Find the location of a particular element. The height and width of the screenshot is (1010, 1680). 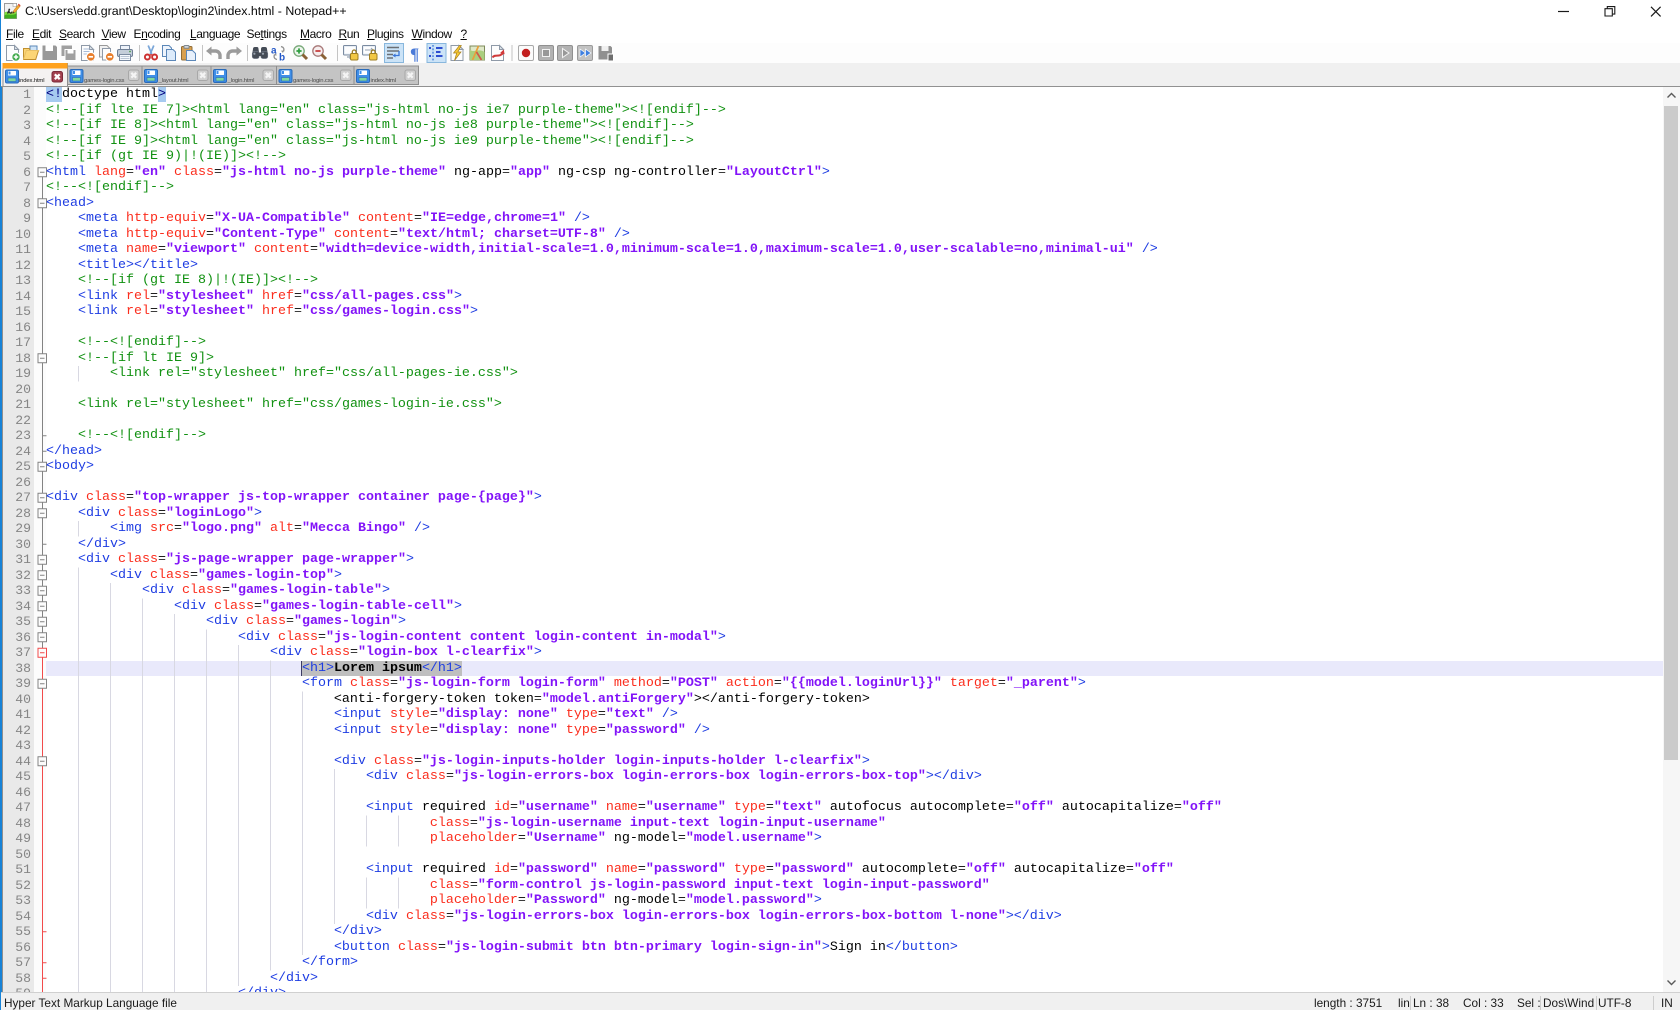

svg-text: b is located at coordinates (282, 58).